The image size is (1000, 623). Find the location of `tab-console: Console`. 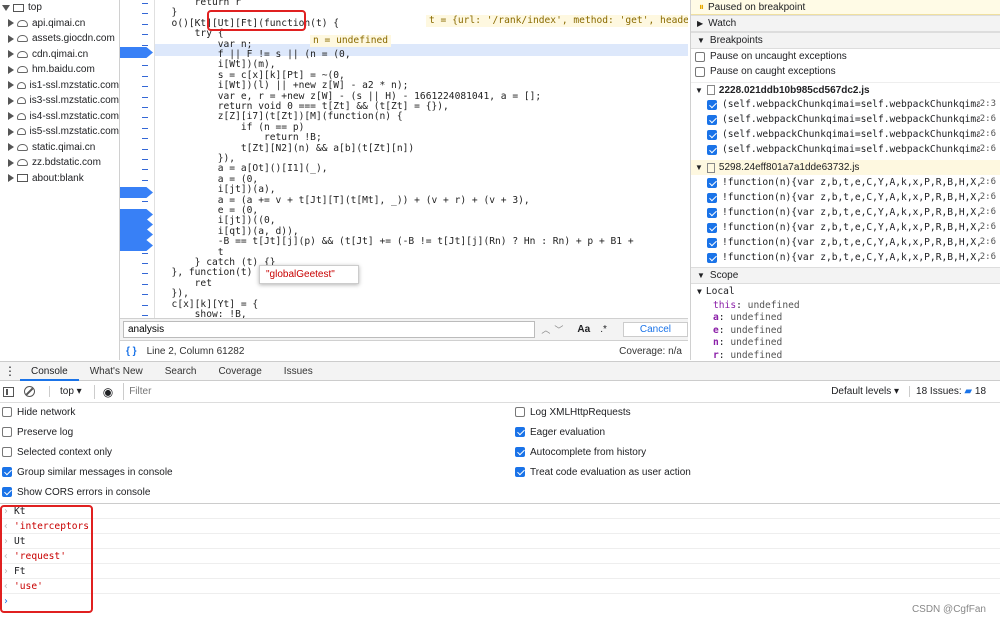

tab-console: Console is located at coordinates (49, 371).